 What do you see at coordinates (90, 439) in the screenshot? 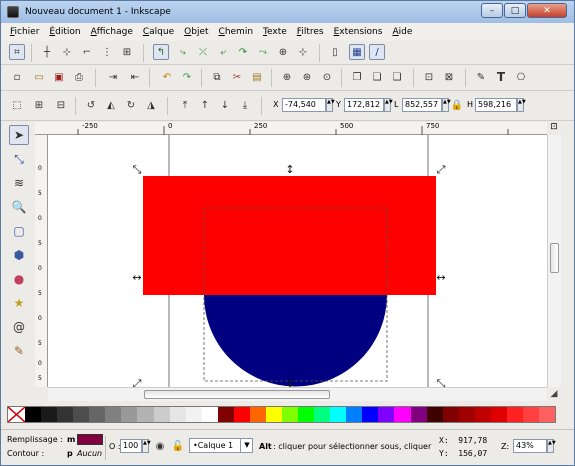
I see `fill-color-swatch` at bounding box center [90, 439].